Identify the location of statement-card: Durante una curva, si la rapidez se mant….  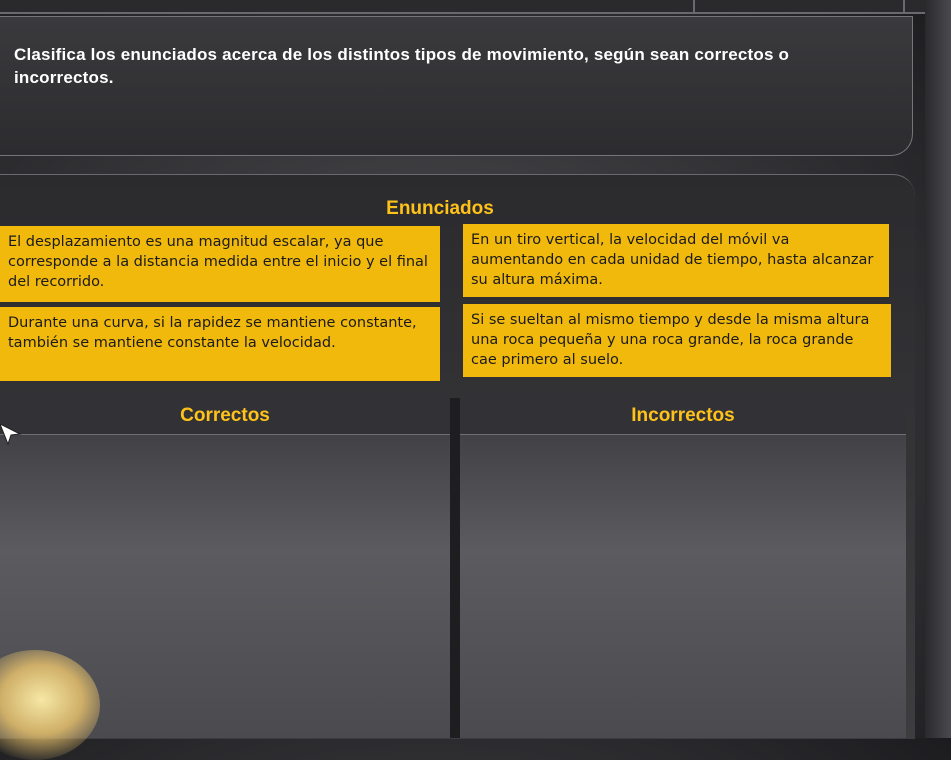
(220, 344).